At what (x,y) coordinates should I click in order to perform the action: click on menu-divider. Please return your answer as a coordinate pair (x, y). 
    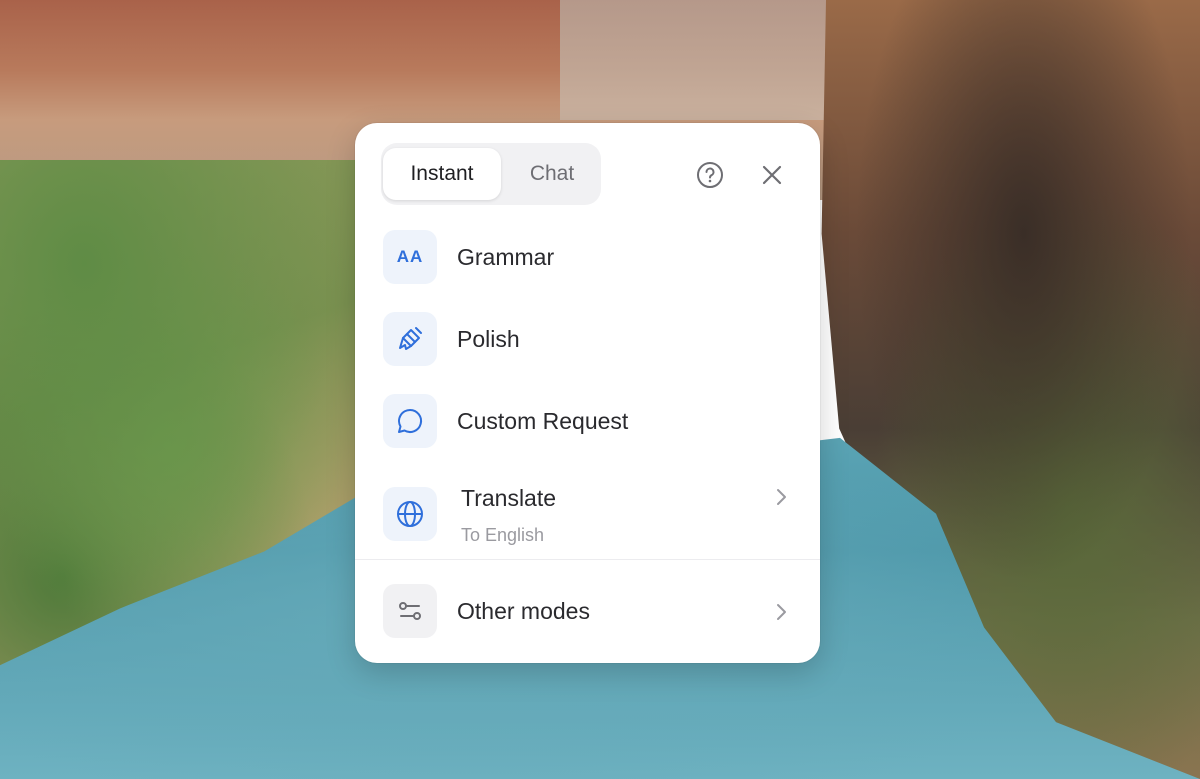
    Looking at the image, I should click on (587, 559).